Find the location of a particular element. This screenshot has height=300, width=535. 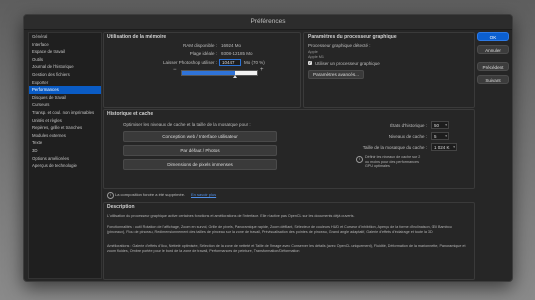

sidebar-item: Interface is located at coordinates (65, 45).